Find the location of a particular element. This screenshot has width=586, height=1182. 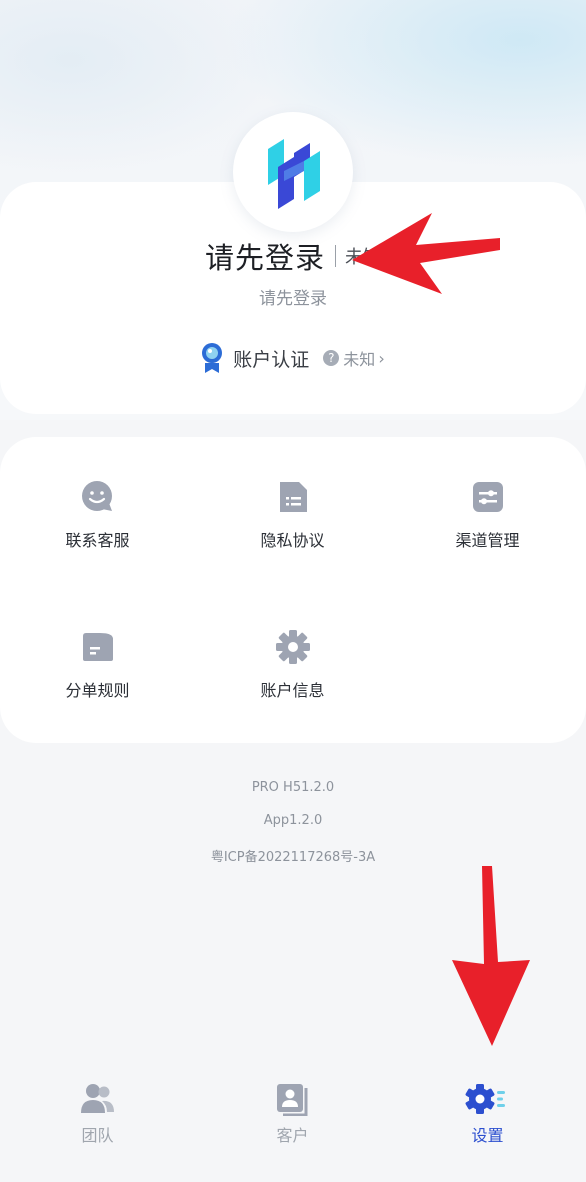

account-certification: 账户认证 ? 未知 › is located at coordinates (293, 358).